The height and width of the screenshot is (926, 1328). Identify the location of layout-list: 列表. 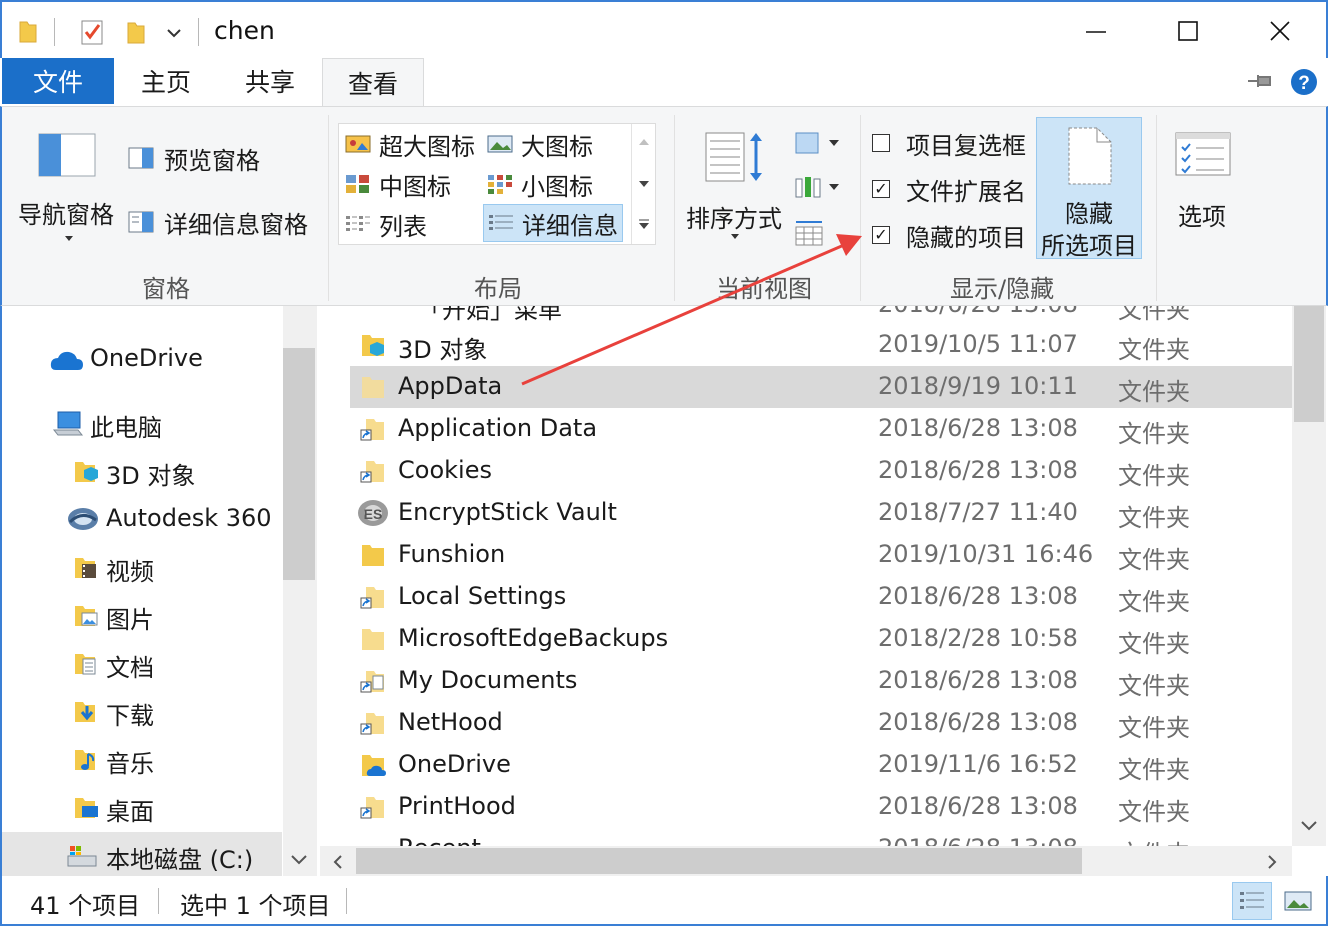
(415, 224).